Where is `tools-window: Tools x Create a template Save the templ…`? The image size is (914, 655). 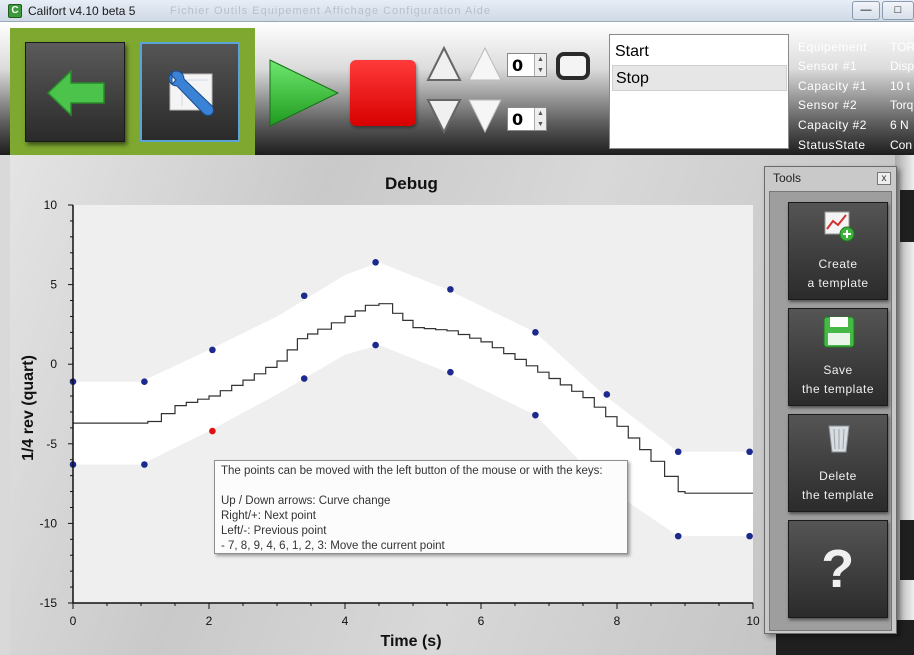
tools-window: Tools x Create a template Save the templ… is located at coordinates (830, 400).